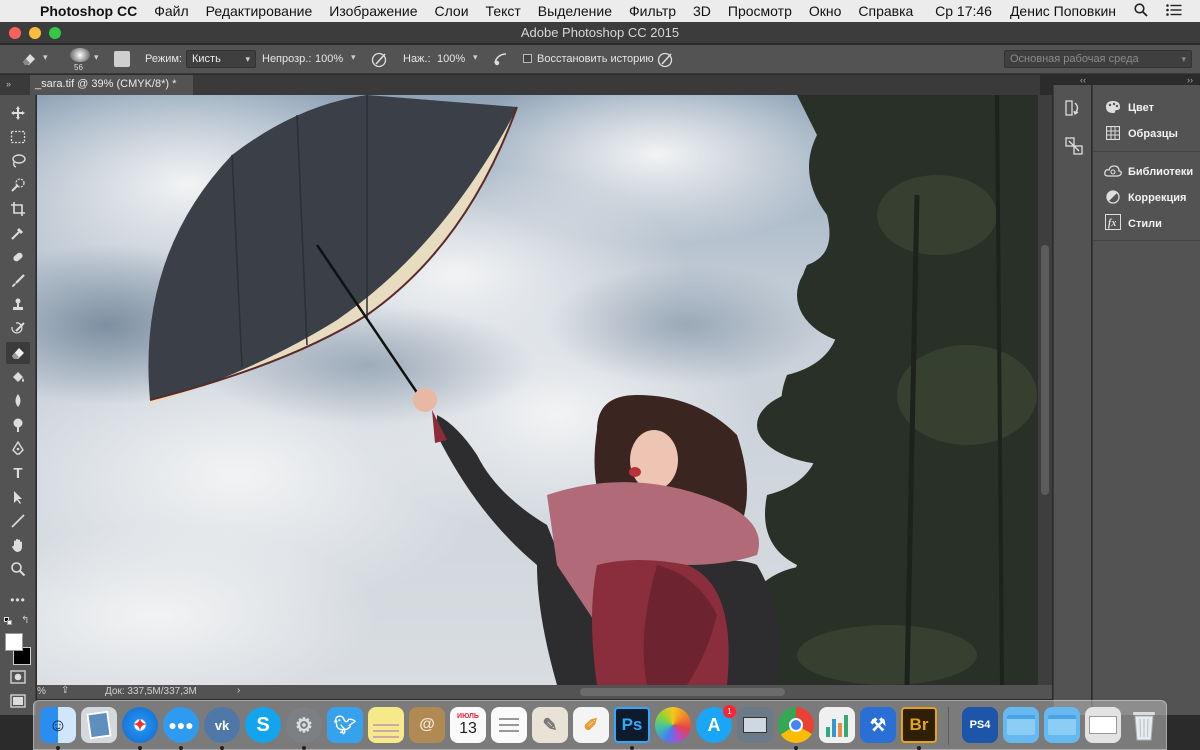  I want to click on document-tab: _sara.tif @ 39% (CMYK/8*) *, so click(111, 85).